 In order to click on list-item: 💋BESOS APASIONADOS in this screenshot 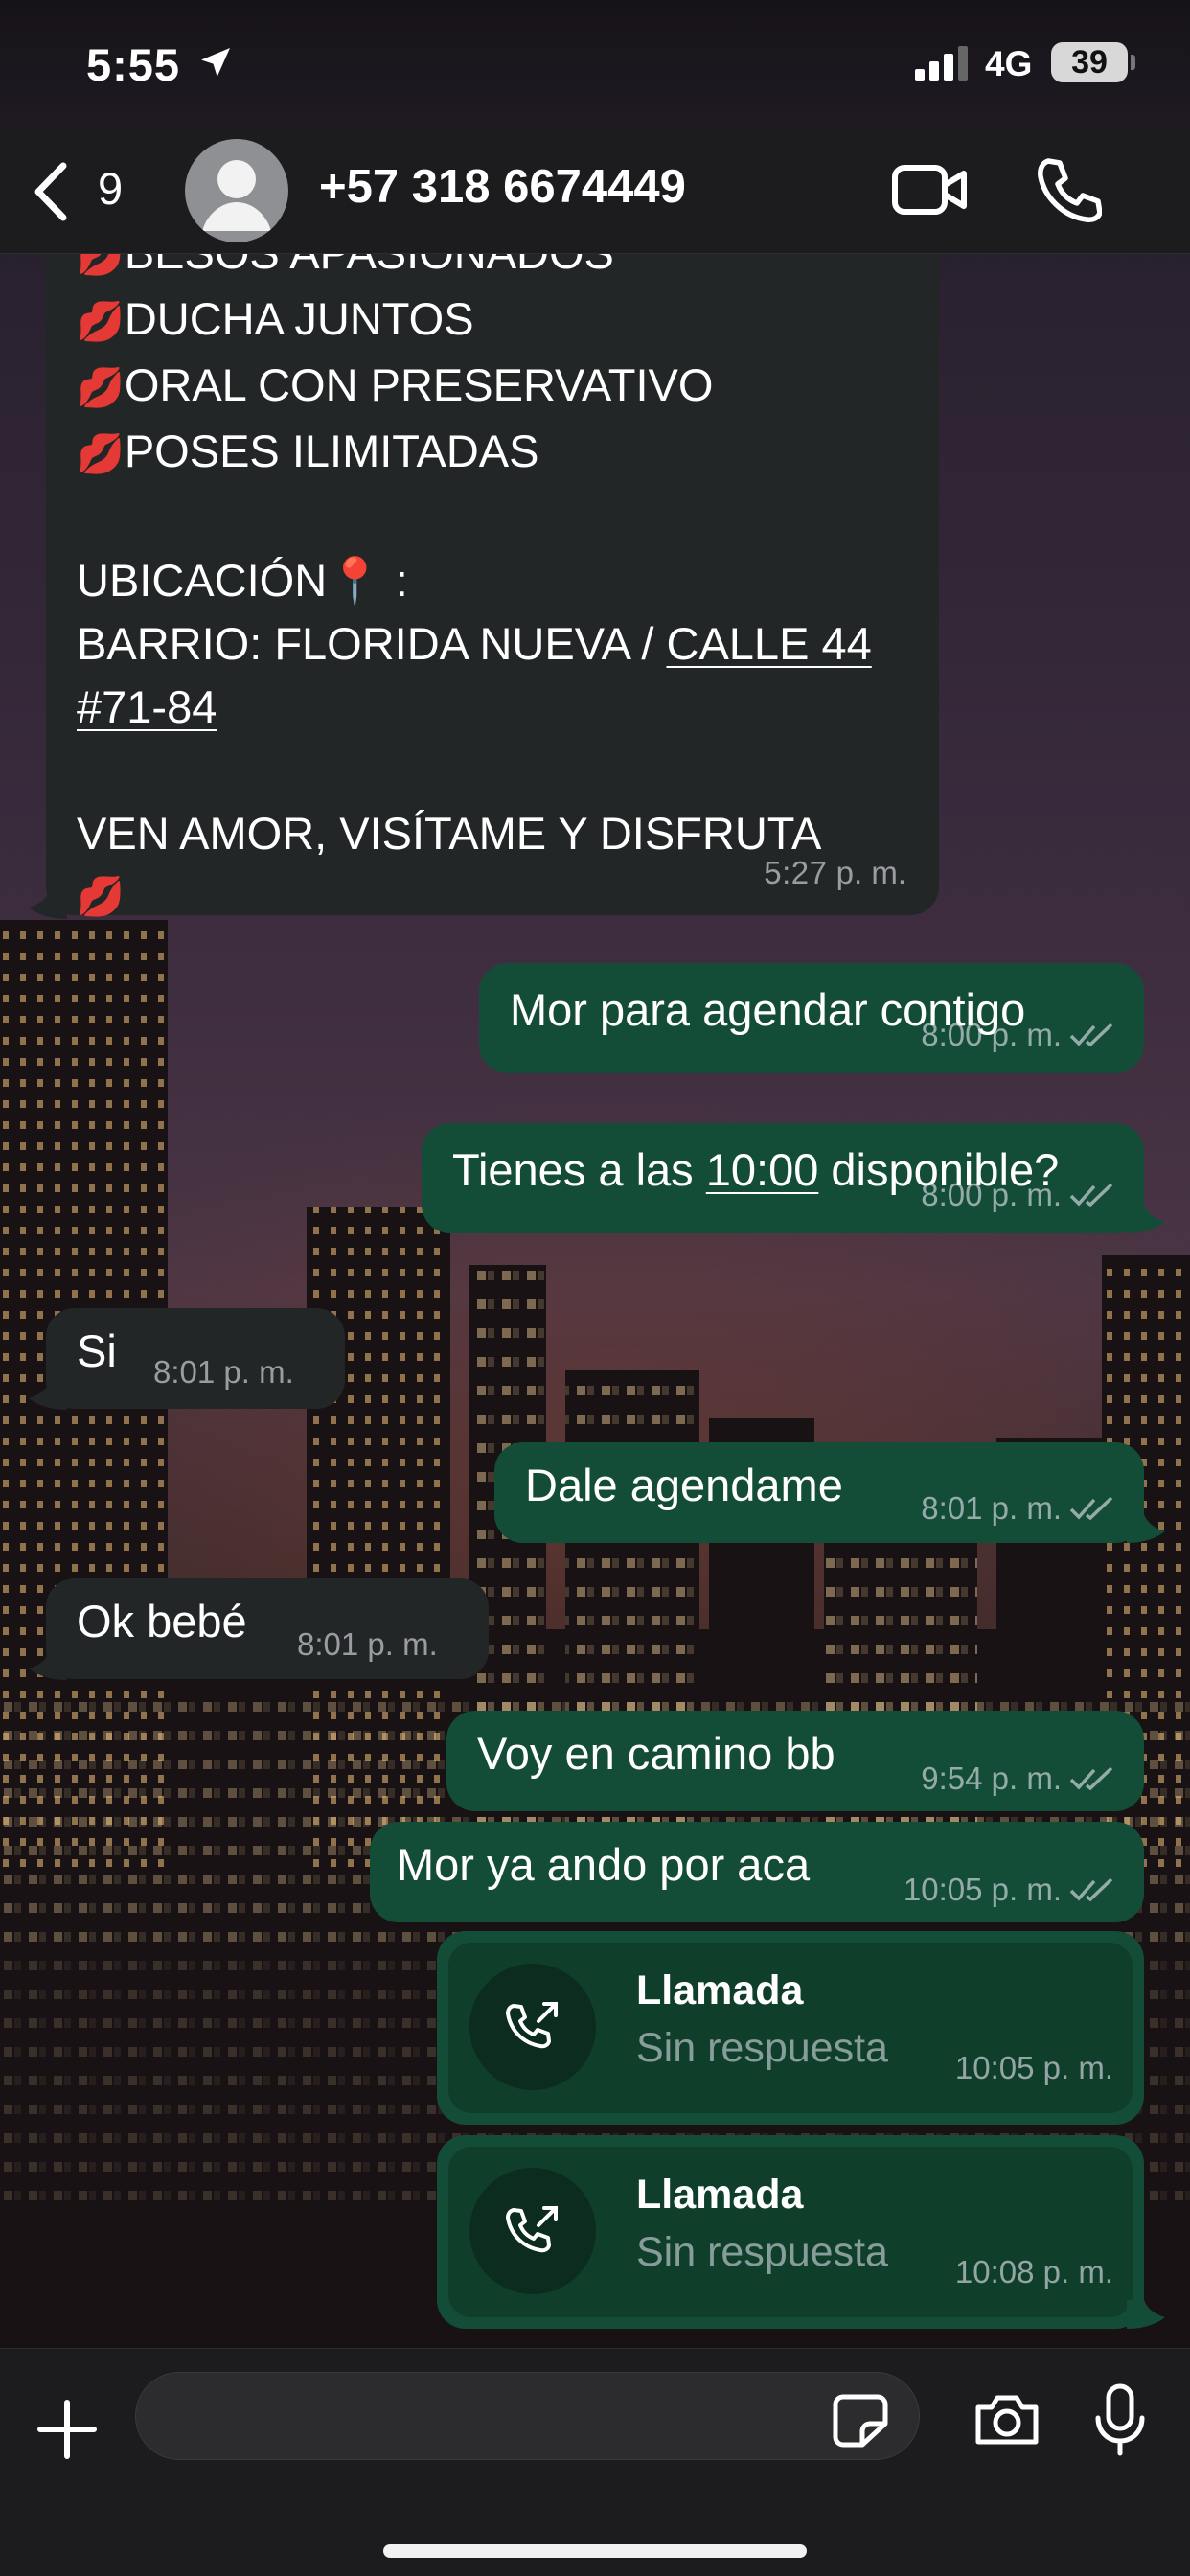, I will do `click(475, 271)`.